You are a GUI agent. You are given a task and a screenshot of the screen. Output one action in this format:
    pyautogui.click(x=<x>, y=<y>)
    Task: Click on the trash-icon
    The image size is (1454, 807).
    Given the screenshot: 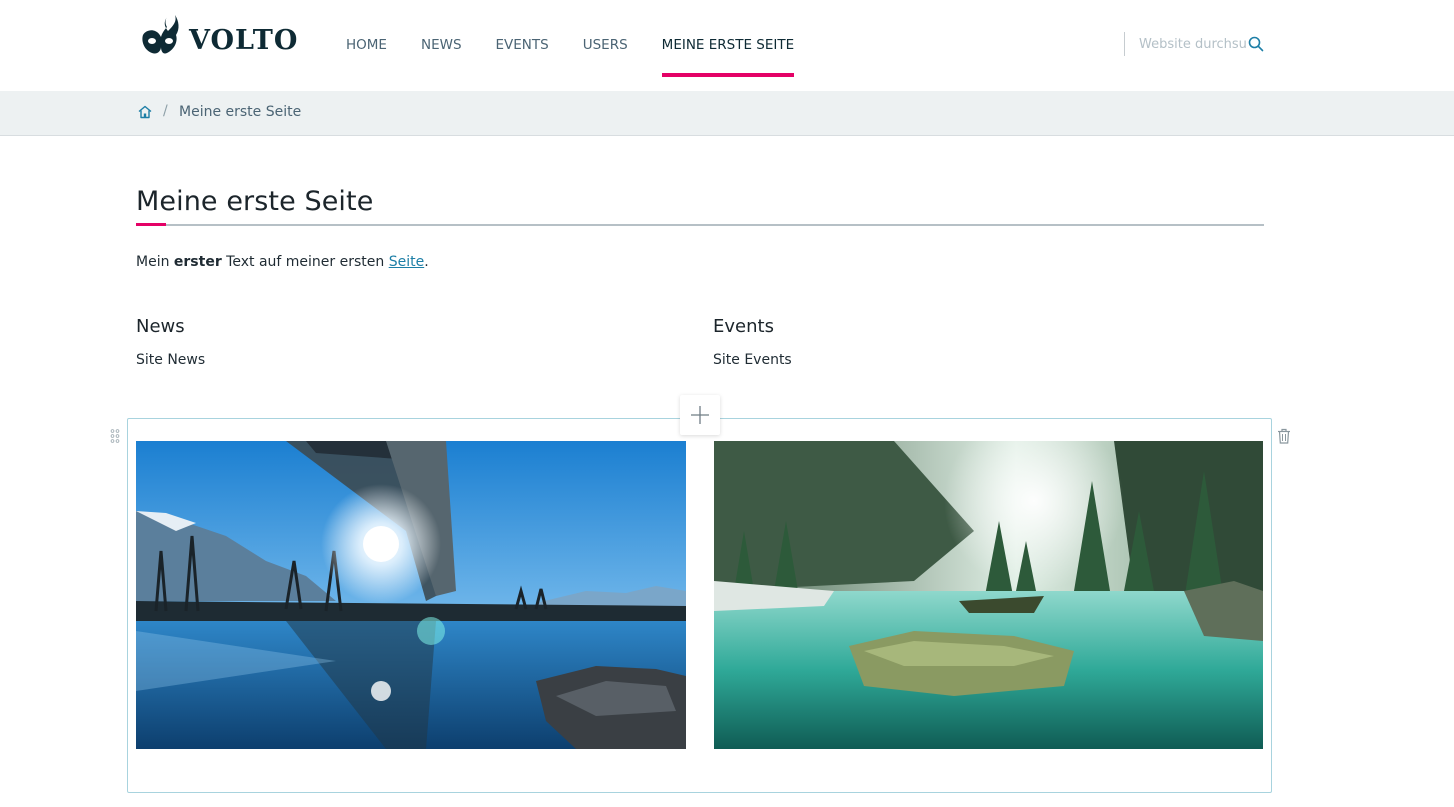 What is the action you would take?
    pyautogui.click(x=1284, y=436)
    